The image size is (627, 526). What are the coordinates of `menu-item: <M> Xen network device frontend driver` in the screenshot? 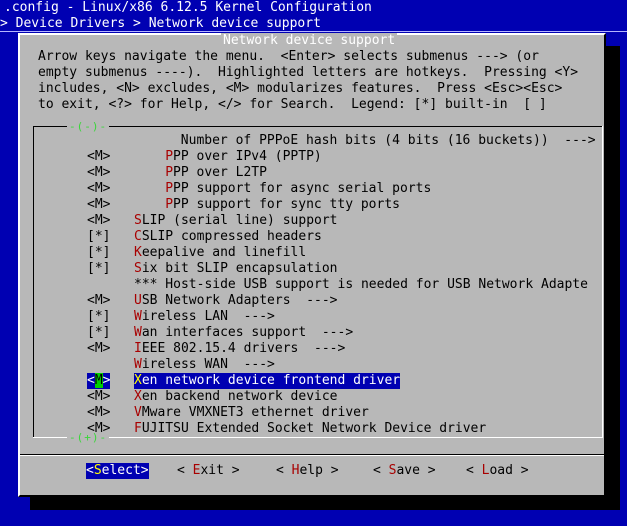 It's located at (318, 381).